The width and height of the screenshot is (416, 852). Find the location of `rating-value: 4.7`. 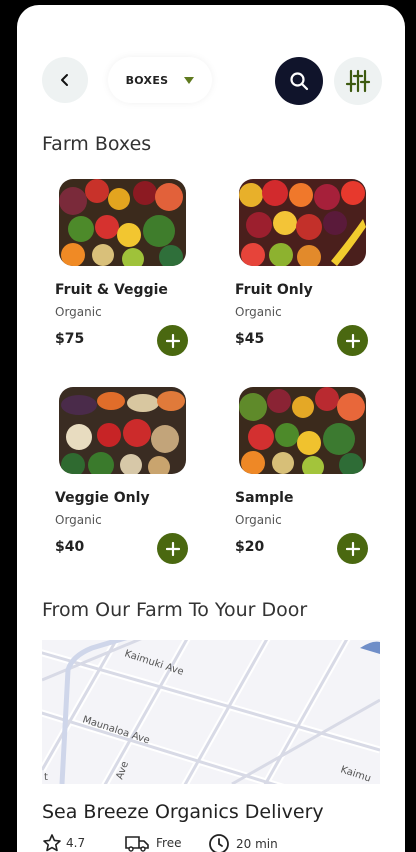

rating-value: 4.7 is located at coordinates (76, 843).